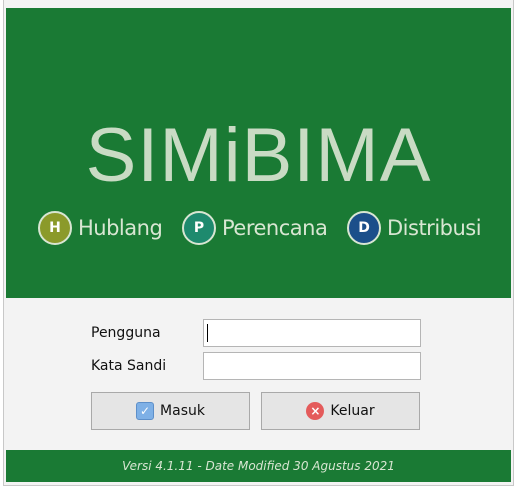 The image size is (519, 490). What do you see at coordinates (258, 155) in the screenshot?
I see `app-title: SIMiBIMA` at bounding box center [258, 155].